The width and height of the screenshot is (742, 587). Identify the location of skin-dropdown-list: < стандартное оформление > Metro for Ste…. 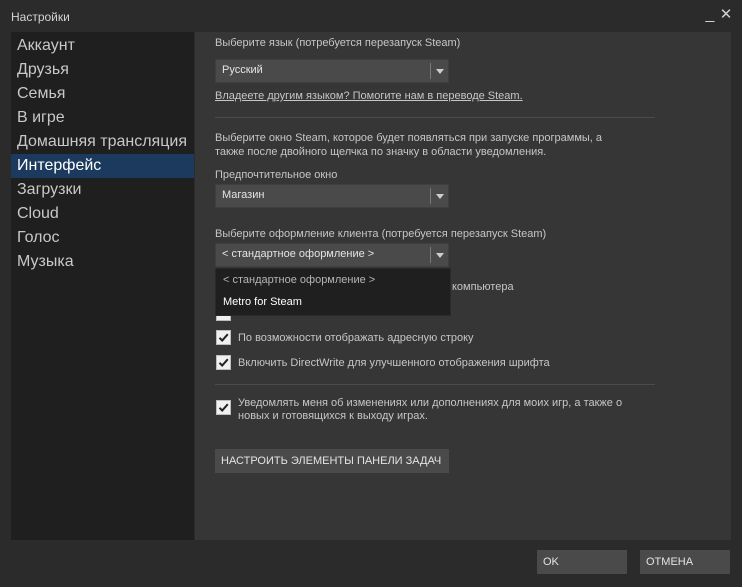
(333, 292).